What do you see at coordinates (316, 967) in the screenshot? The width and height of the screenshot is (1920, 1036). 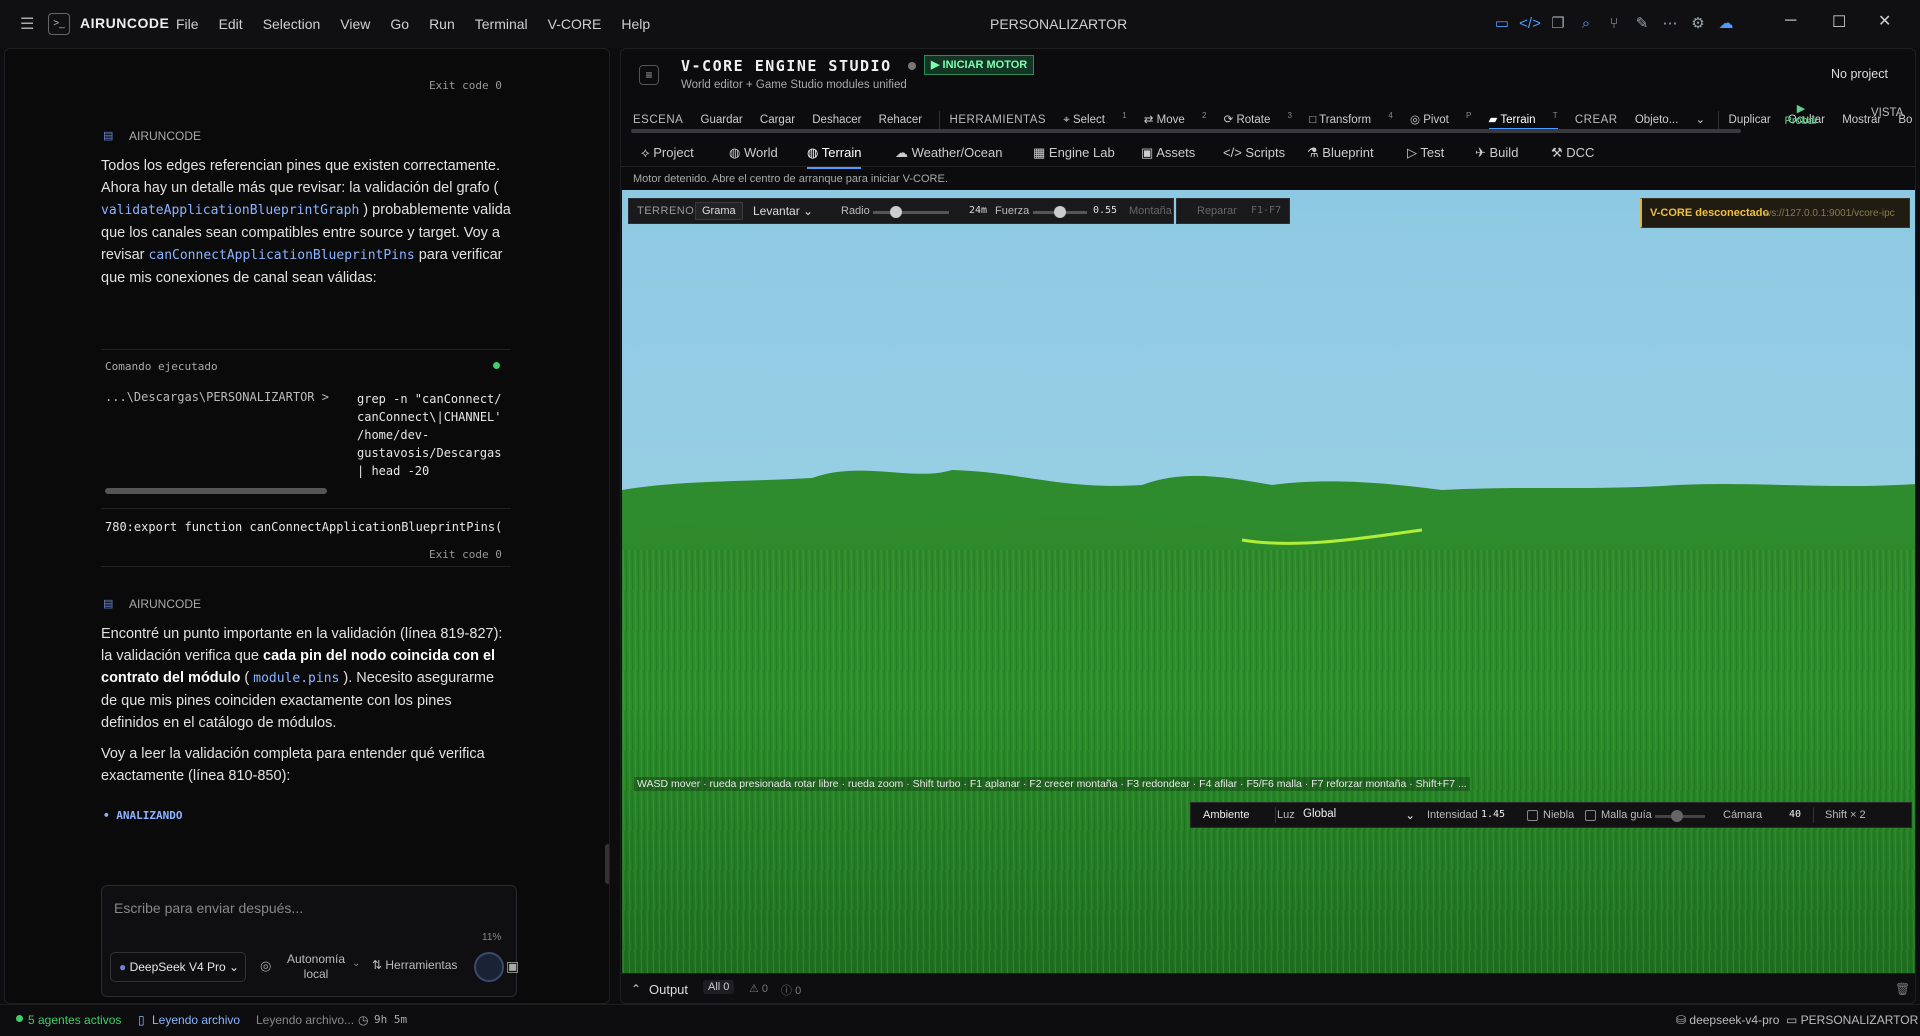 I see `autonomy-selector: Autonomía local` at bounding box center [316, 967].